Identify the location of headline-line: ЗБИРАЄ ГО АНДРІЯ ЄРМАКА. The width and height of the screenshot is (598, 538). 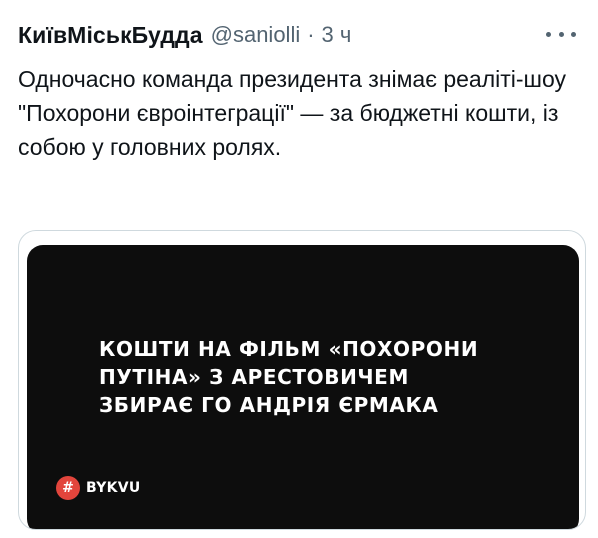
(269, 405).